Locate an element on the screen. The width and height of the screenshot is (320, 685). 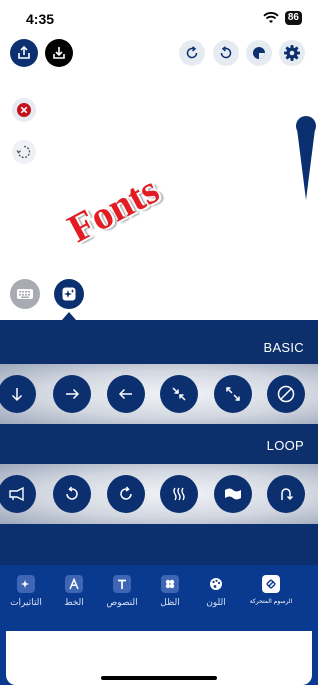
animation-icon is located at coordinates (271, 584).